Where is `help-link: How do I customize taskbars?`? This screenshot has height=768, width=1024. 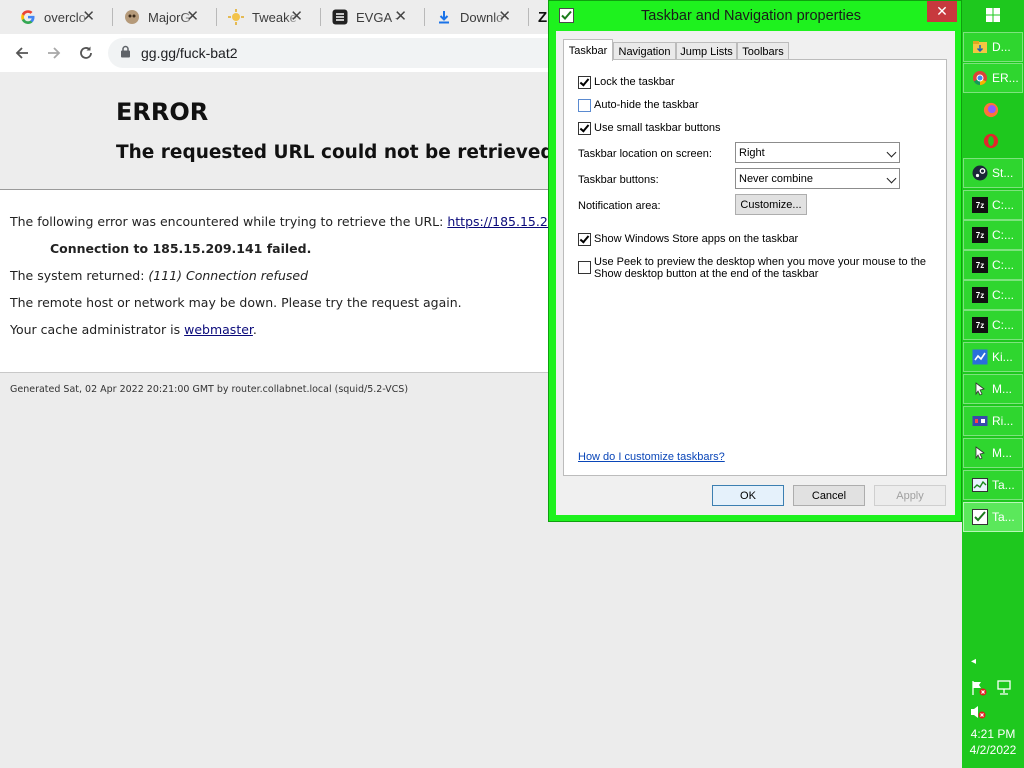
help-link: How do I customize taskbars? is located at coordinates (651, 457).